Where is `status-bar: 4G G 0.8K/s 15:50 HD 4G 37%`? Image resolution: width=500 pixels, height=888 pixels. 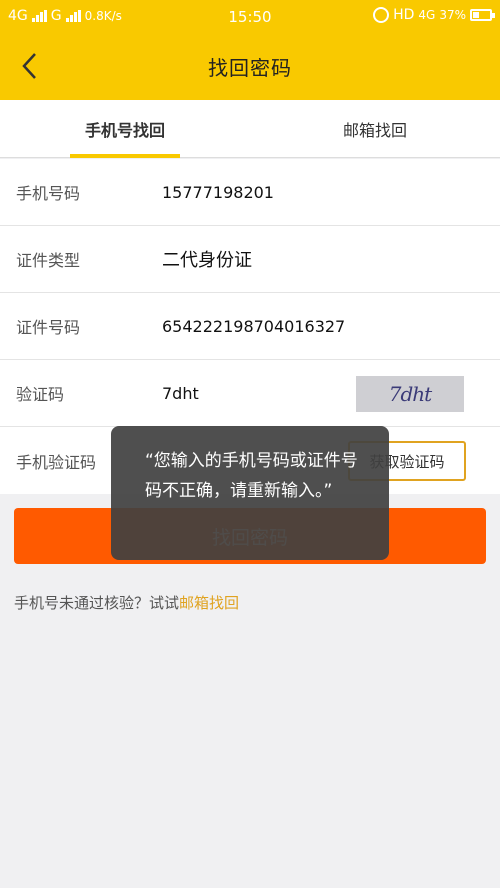 status-bar: 4G G 0.8K/s 15:50 HD 4G 37% is located at coordinates (250, 16).